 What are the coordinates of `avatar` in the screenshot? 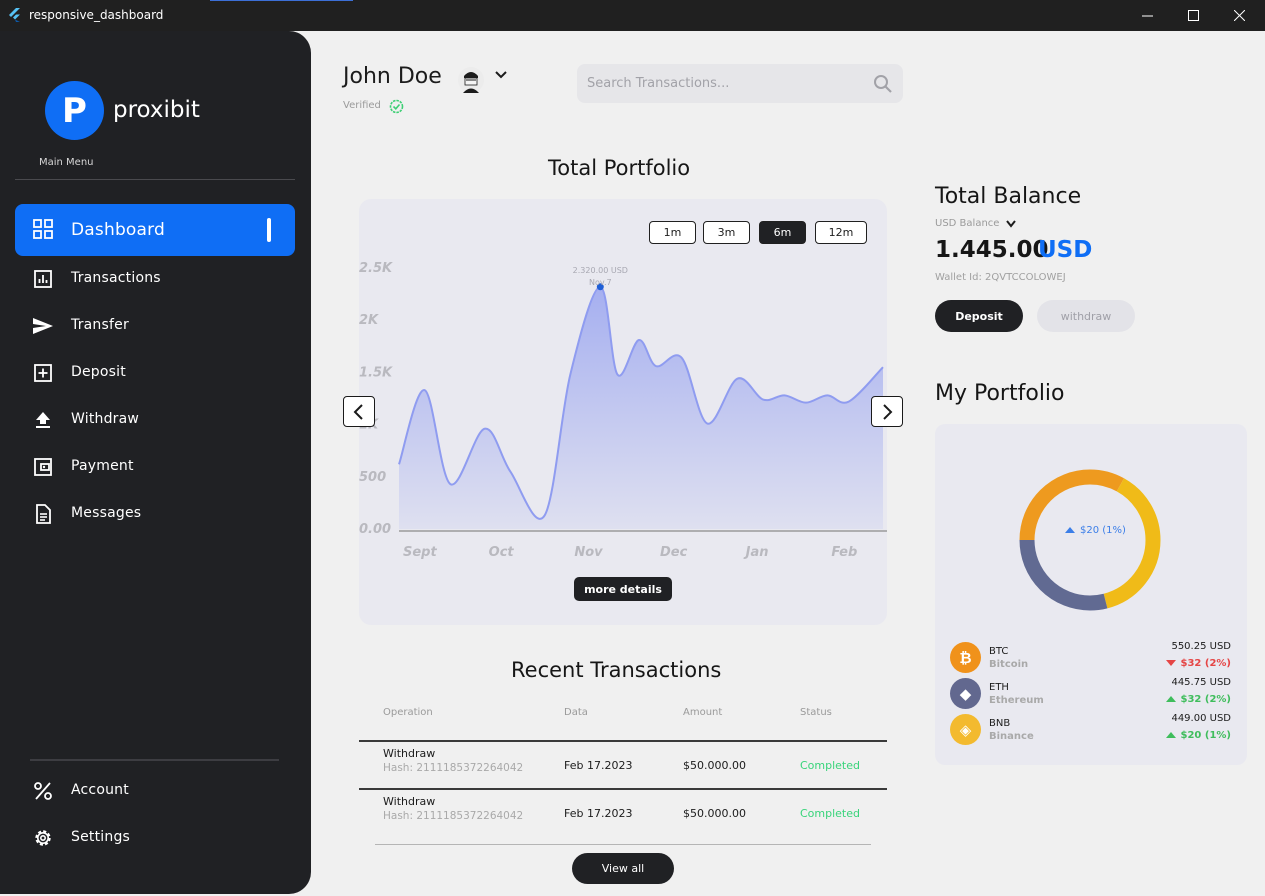 It's located at (471, 80).